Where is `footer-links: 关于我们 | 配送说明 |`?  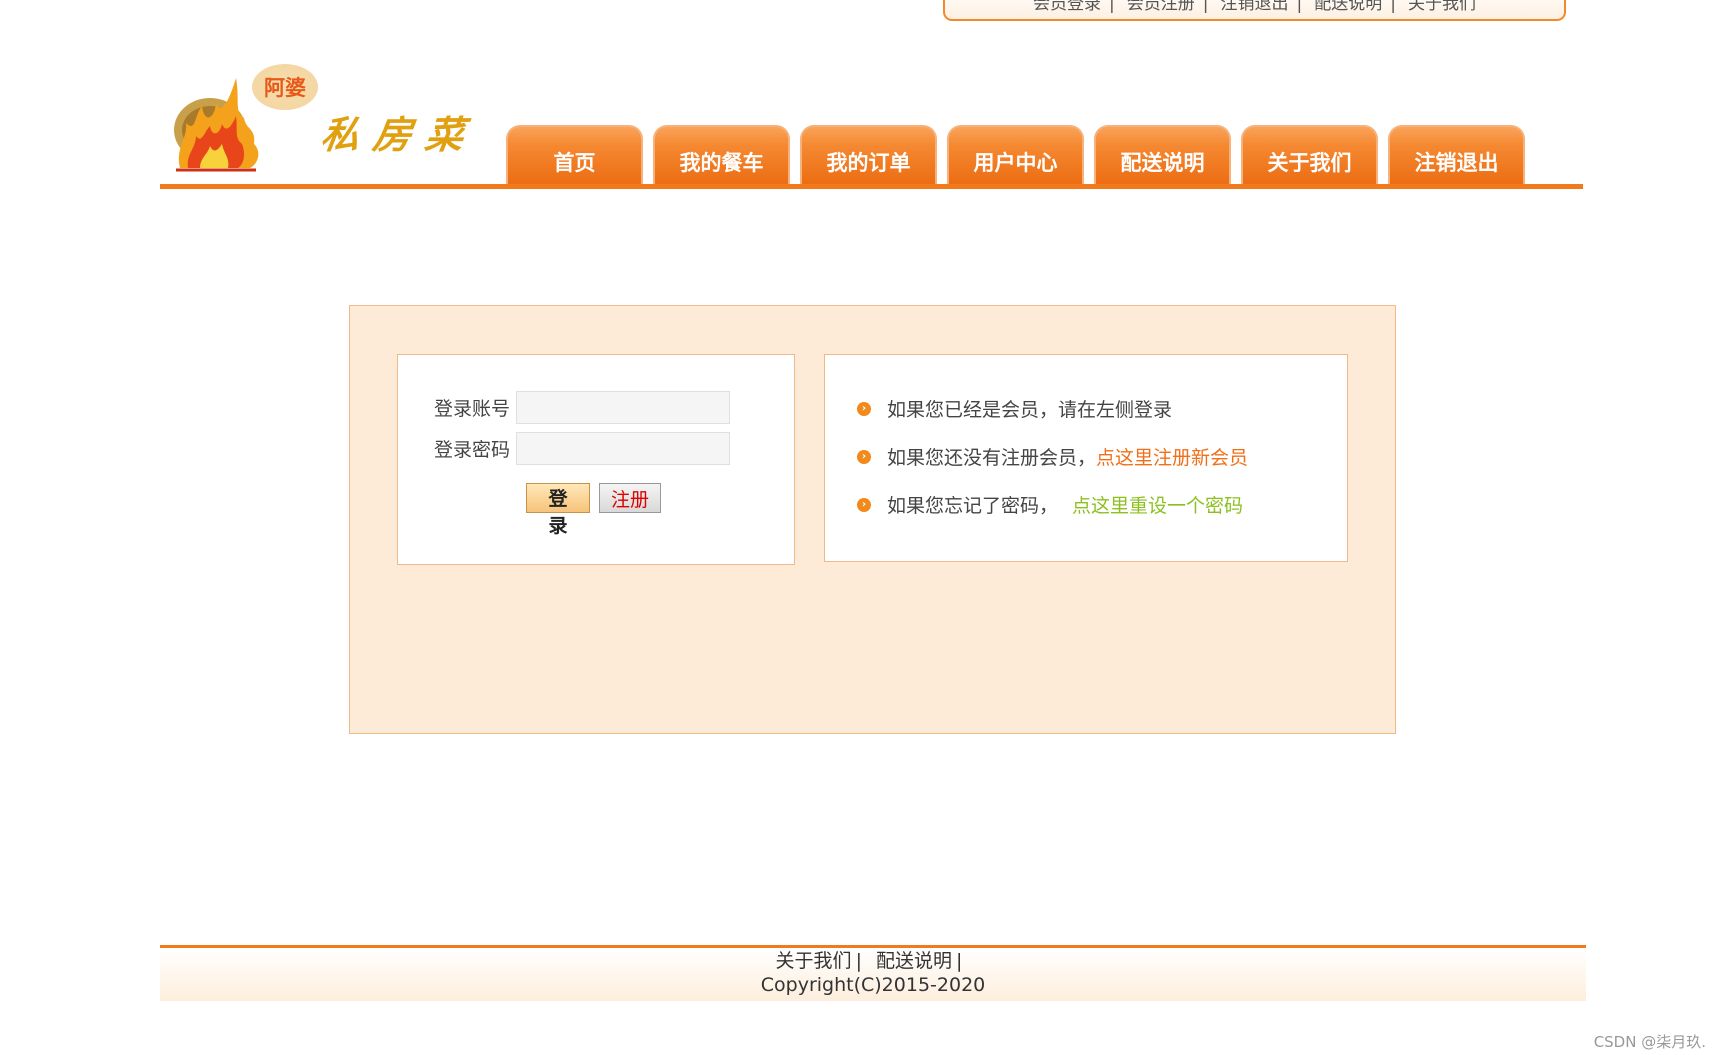 footer-links: 关于我们 | 配送说明 | is located at coordinates (873, 961).